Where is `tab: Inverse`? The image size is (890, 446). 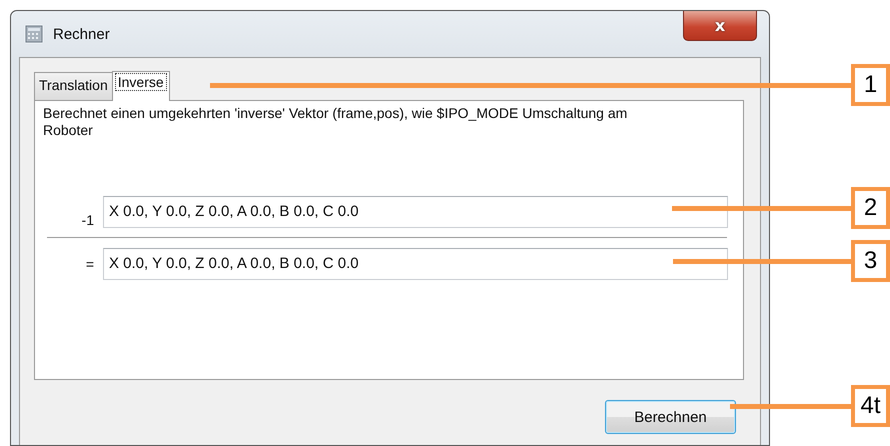 tab: Inverse is located at coordinates (141, 86).